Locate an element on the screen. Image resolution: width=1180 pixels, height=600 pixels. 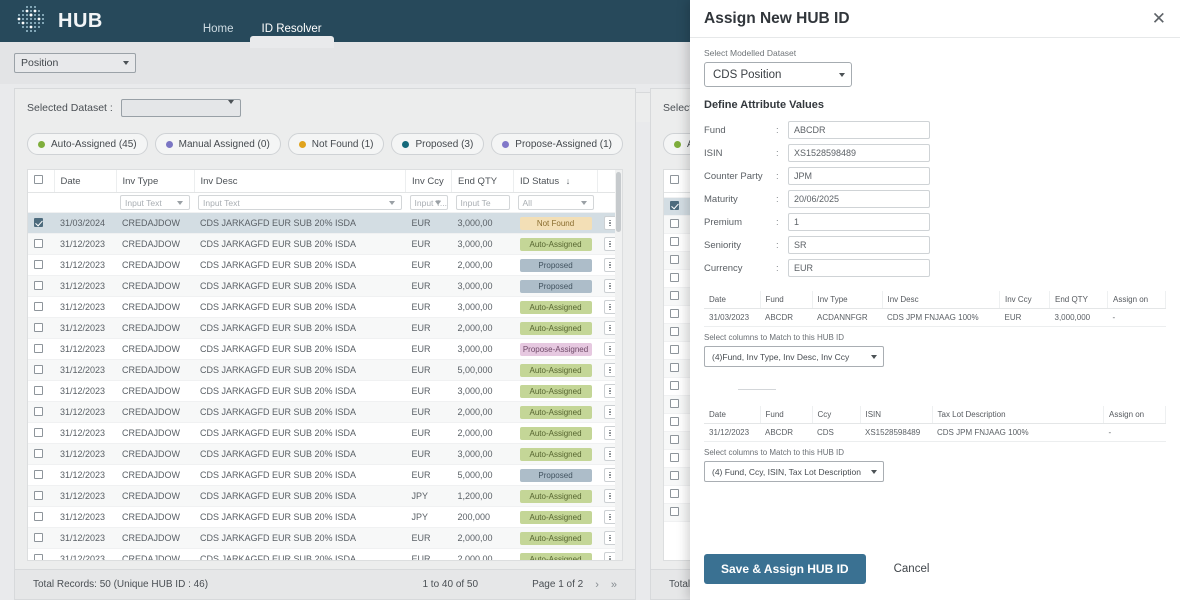
match-columns-select-2: (4) Fund, Ccy, ISIN, Tax Lot Description is located at coordinates (794, 471).